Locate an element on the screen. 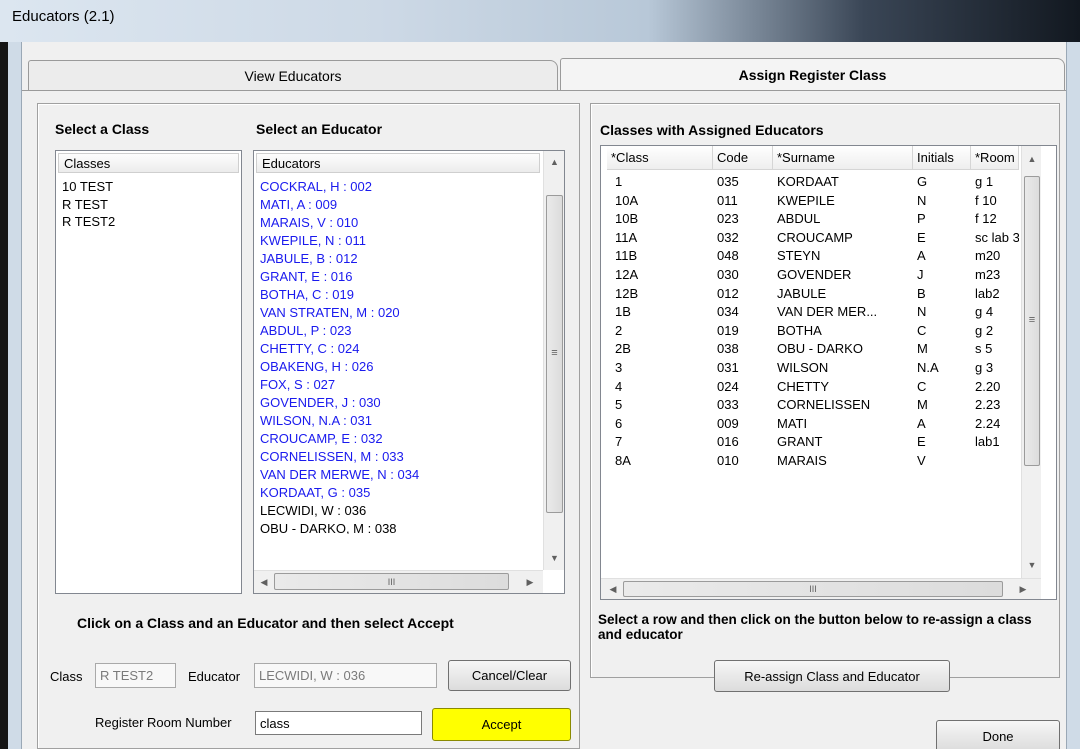 This screenshot has height=749, width=1080. table-row: 10B 023 ABDUL Pf 12 is located at coordinates (810, 219).